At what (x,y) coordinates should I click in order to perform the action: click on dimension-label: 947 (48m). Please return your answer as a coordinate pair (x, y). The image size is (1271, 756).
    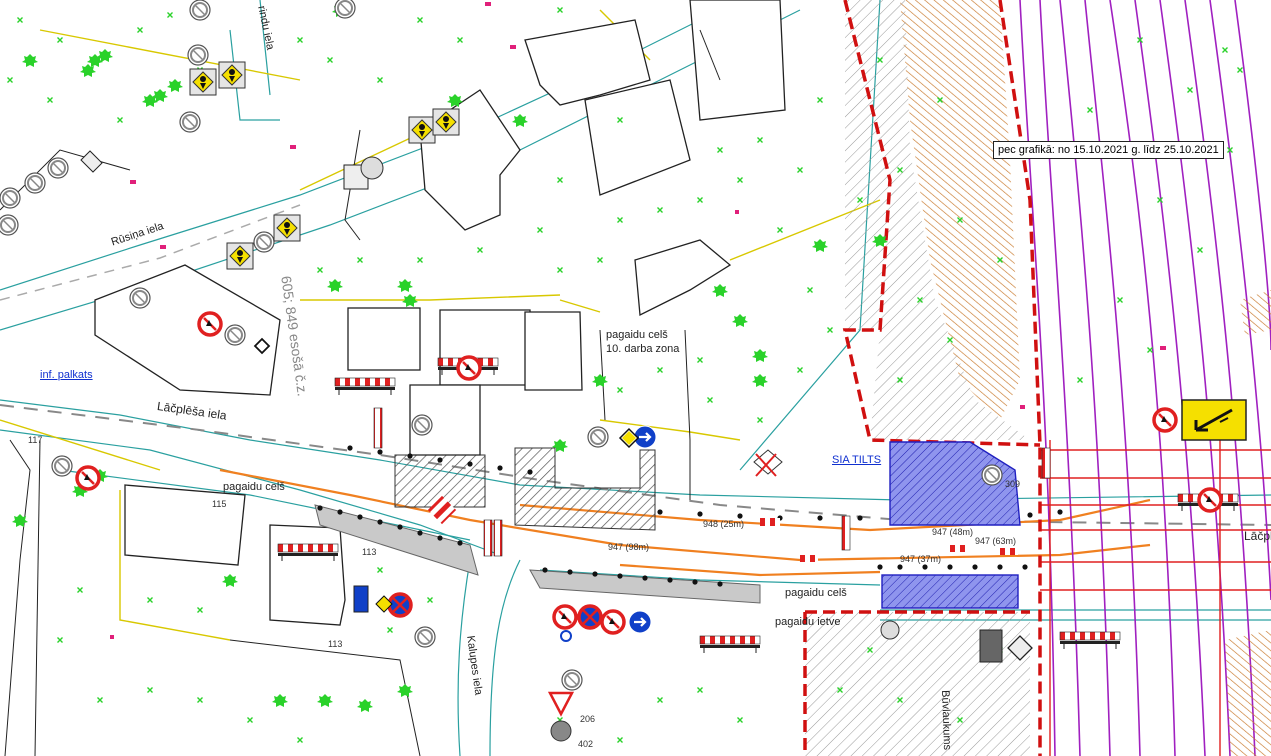
    Looking at the image, I should click on (953, 532).